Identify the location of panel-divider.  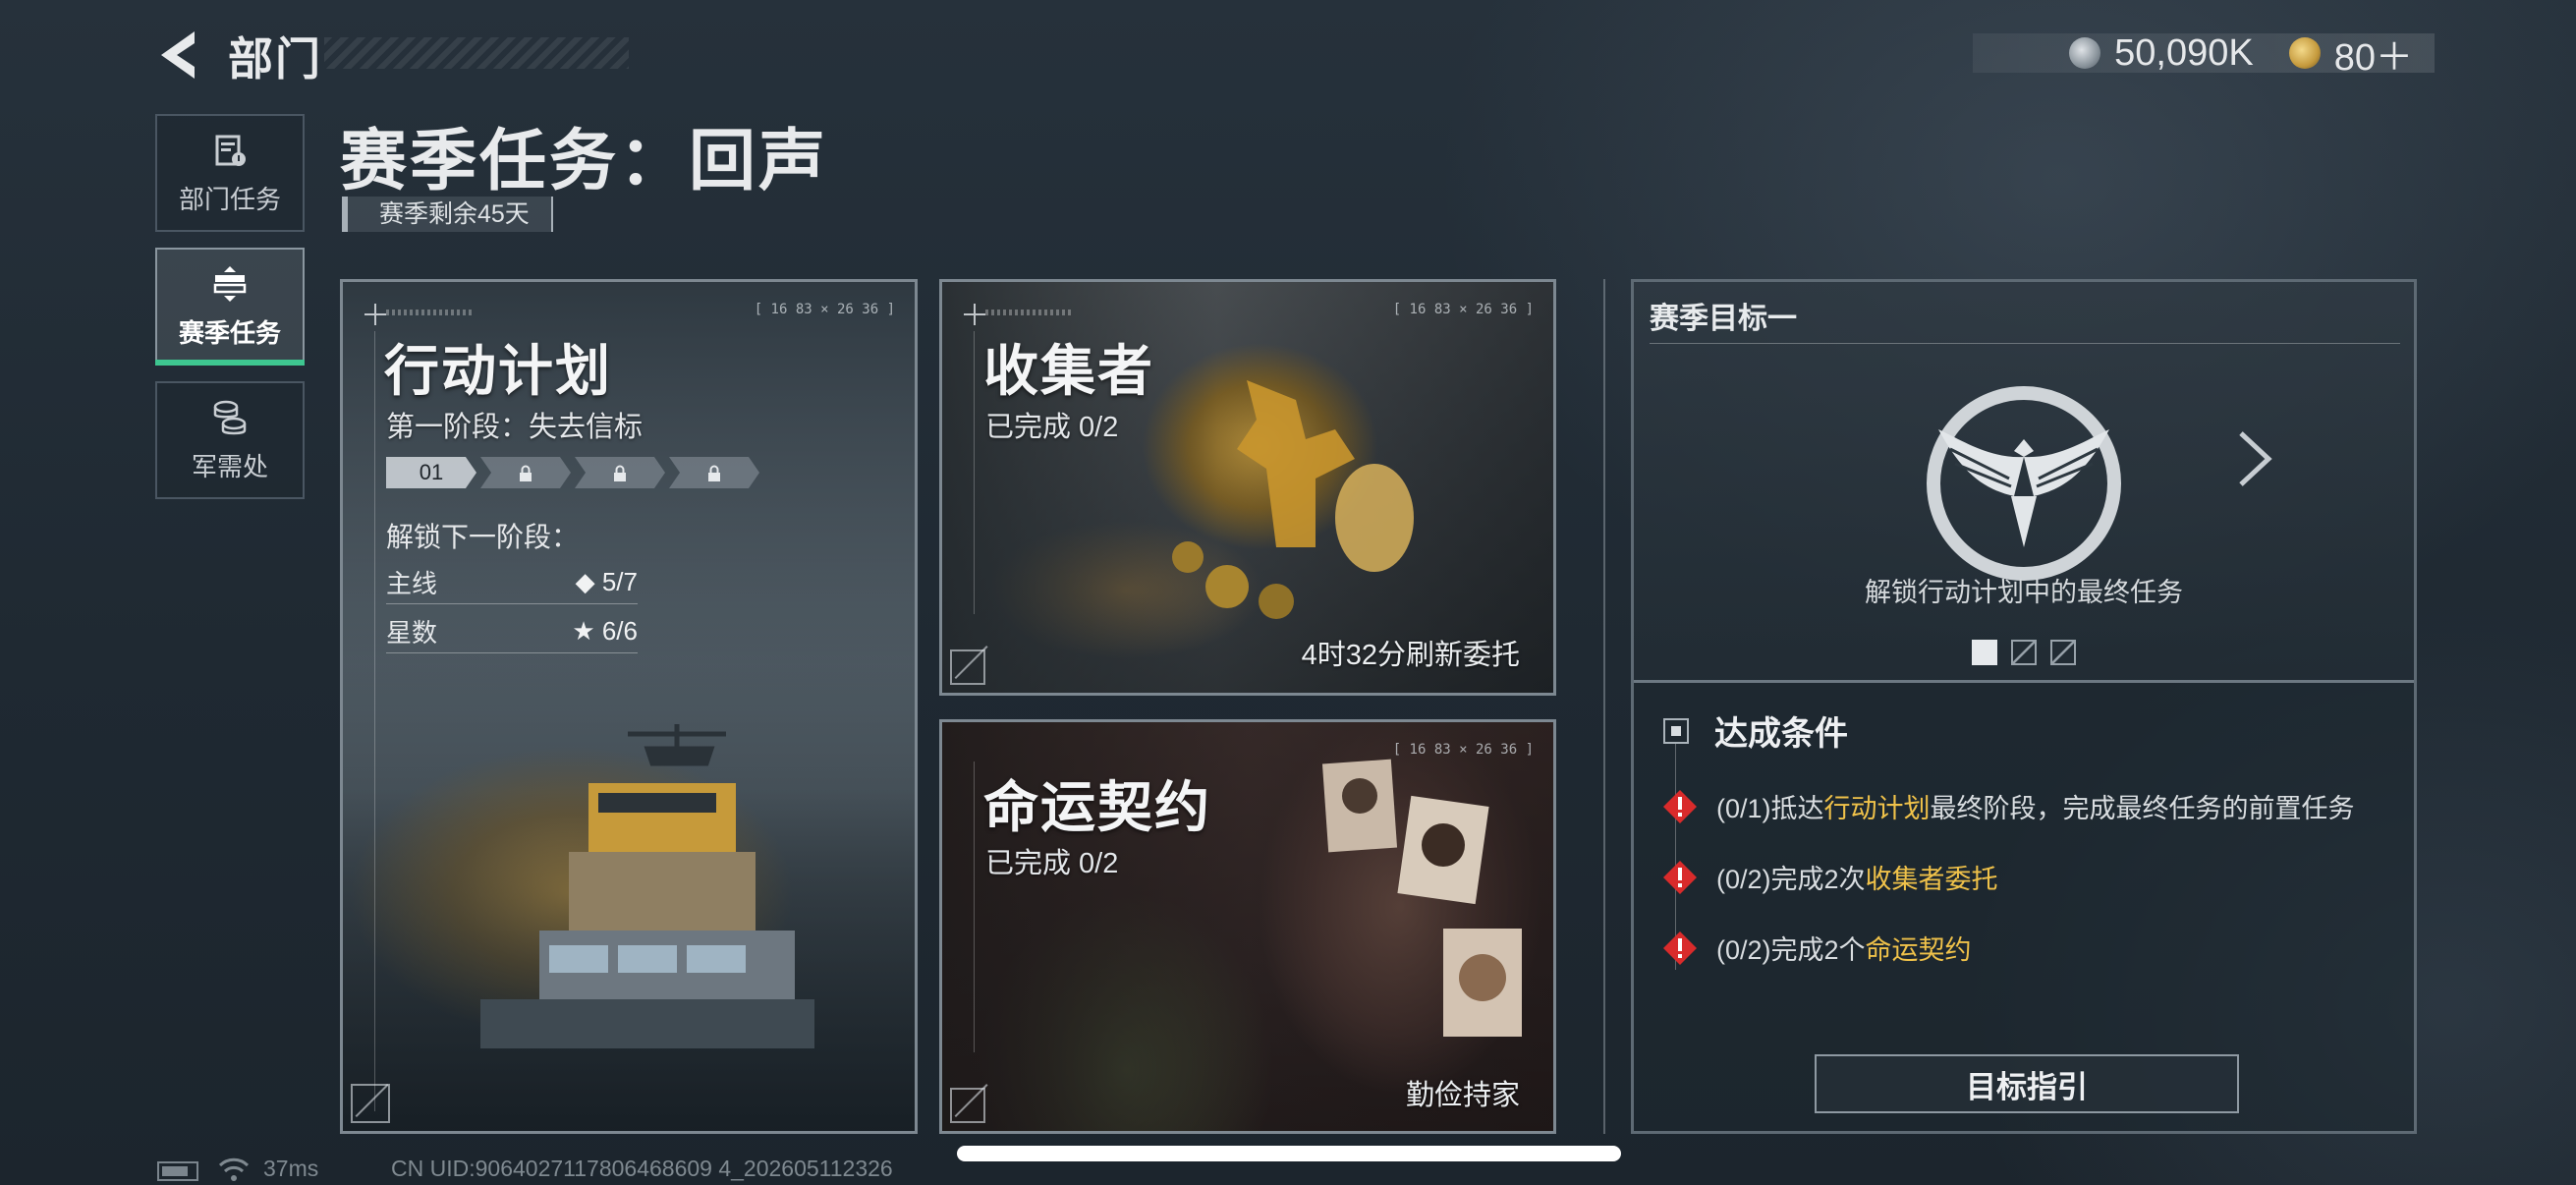
(1604, 707).